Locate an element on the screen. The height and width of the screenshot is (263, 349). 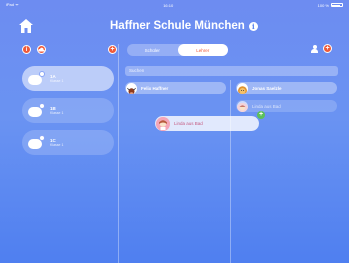
tab-schueler: Schüler is located at coordinates (152, 50).